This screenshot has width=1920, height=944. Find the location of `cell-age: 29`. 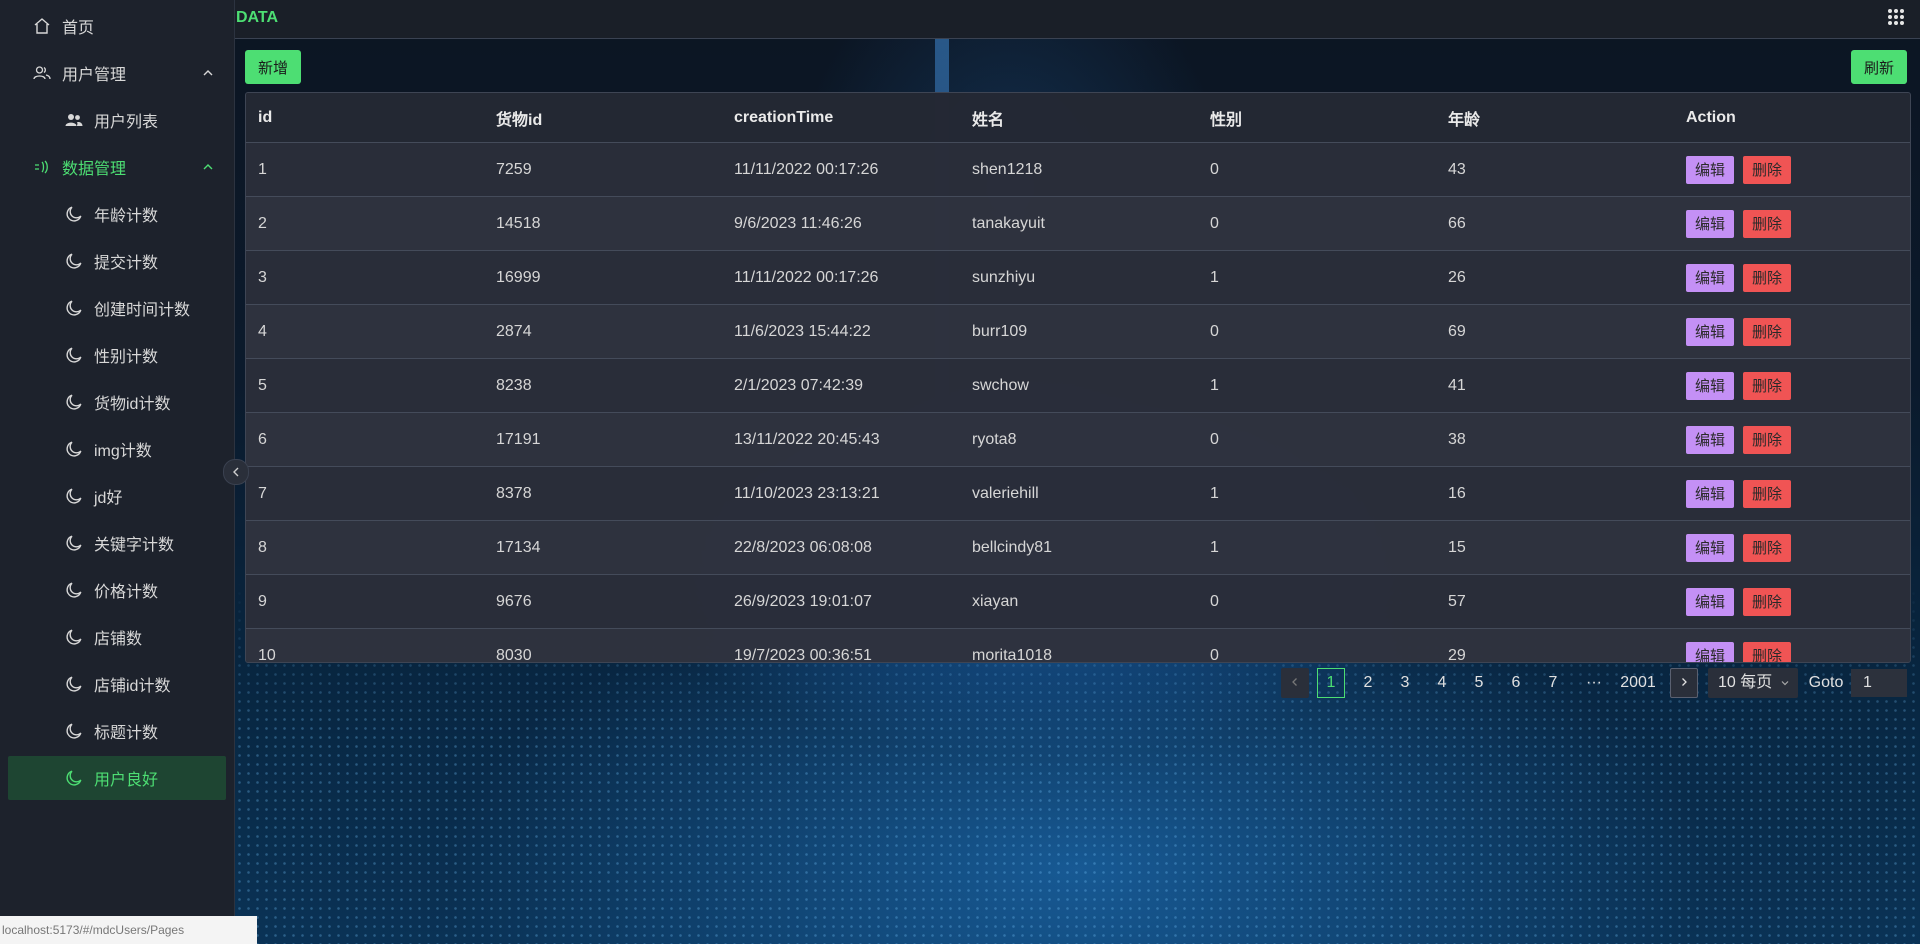

cell-age: 29 is located at coordinates (1555, 645).